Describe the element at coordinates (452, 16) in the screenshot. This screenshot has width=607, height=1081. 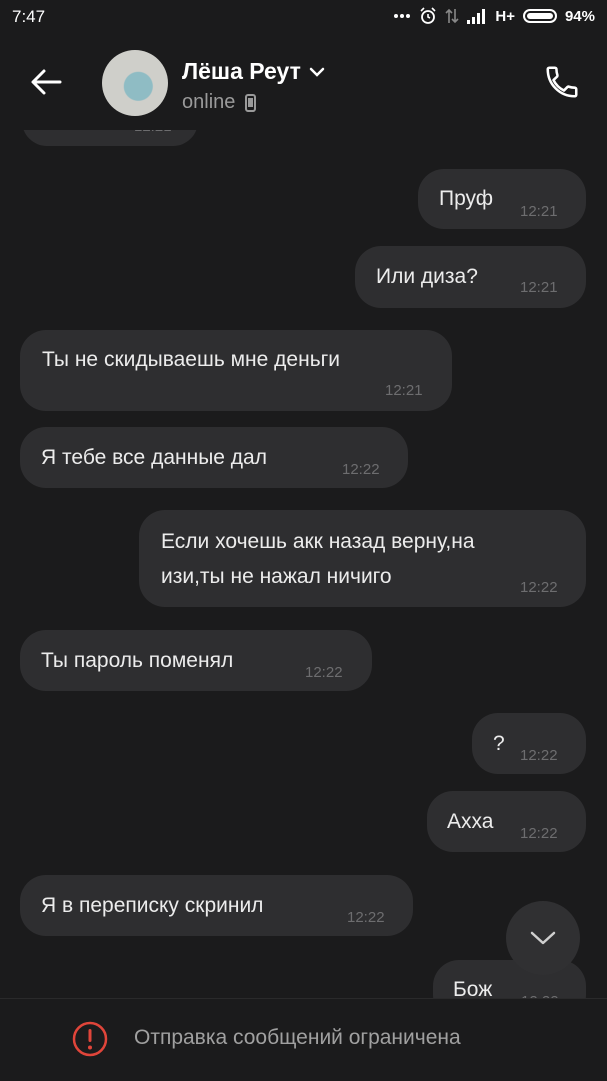
I see `data-transfer-icon` at that location.